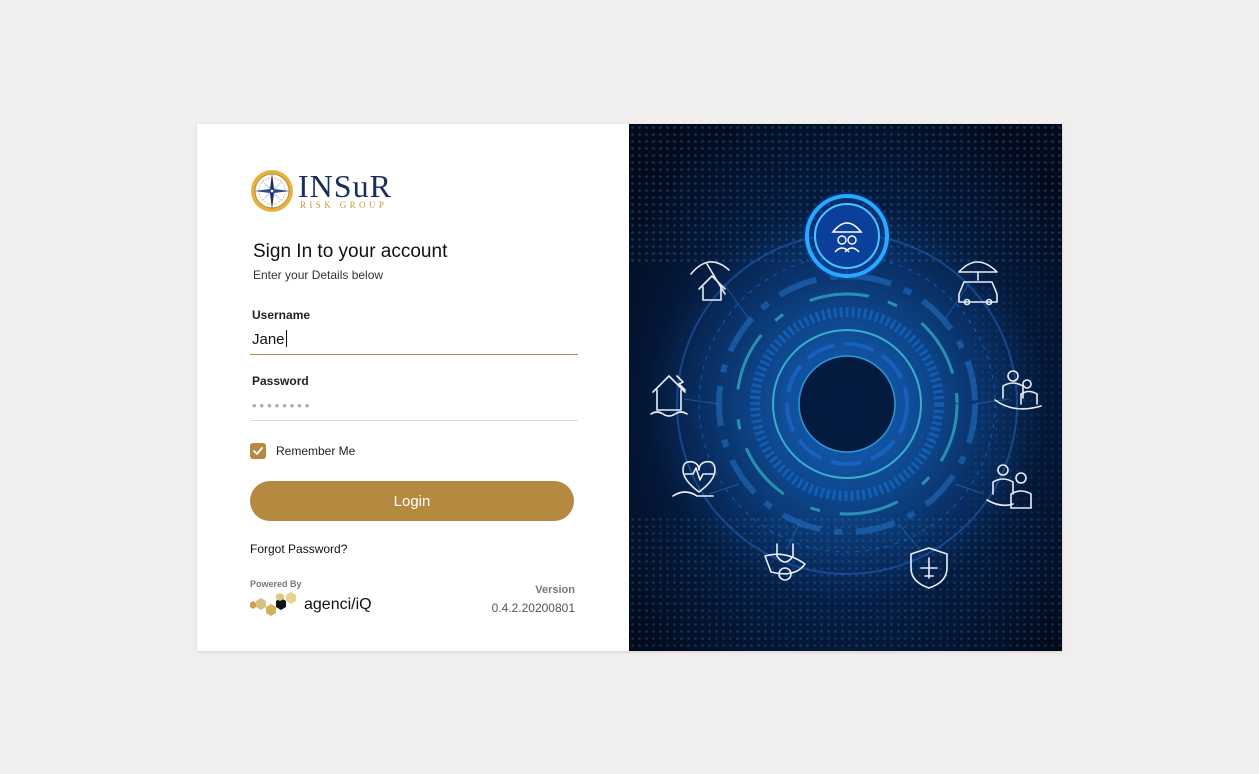 This screenshot has width=1259, height=774. Describe the element at coordinates (533, 608) in the screenshot. I see `version-value: 0.4.2.20200801` at that location.